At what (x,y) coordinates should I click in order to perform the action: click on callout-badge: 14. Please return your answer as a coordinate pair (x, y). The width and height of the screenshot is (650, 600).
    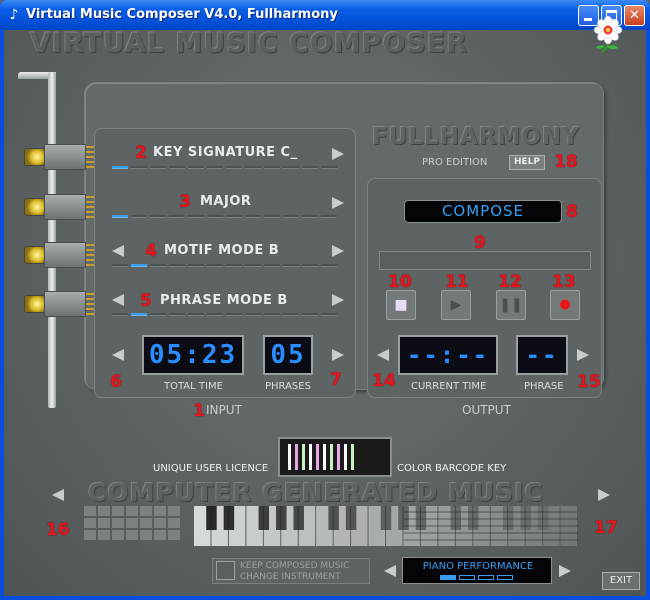
    Looking at the image, I should click on (384, 381).